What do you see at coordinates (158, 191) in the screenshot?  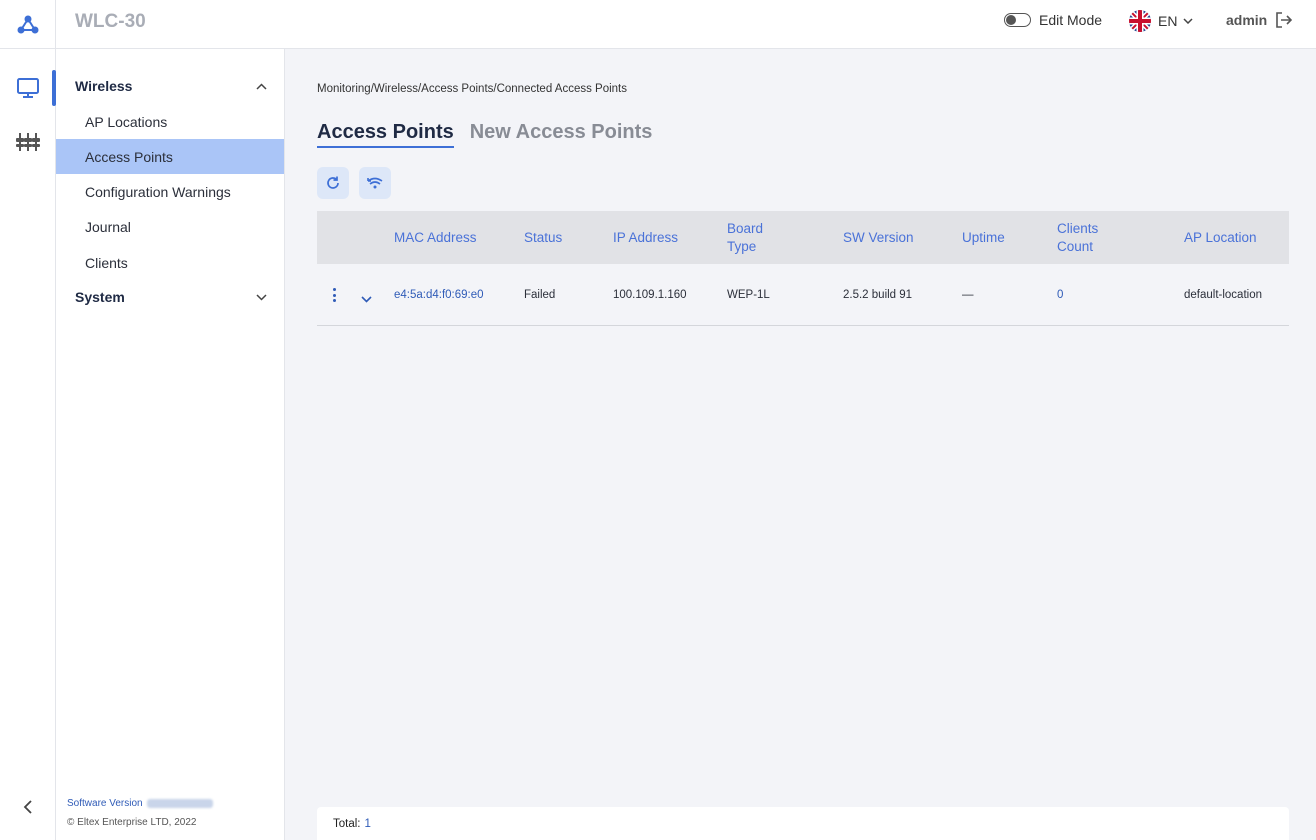 I see `sidebar-item-label: Configuration Warnings` at bounding box center [158, 191].